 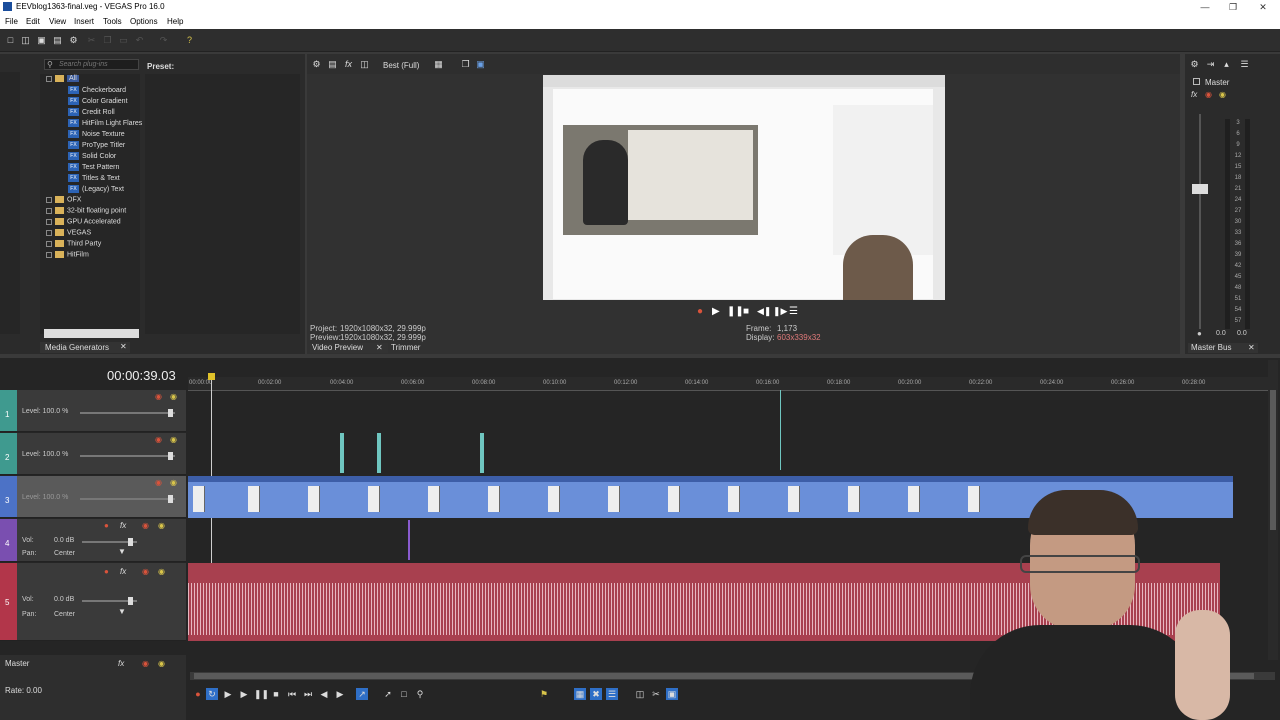 What do you see at coordinates (113, 123) in the screenshot?
I see `gen-item: FX HitFilm Light Flares` at bounding box center [113, 123].